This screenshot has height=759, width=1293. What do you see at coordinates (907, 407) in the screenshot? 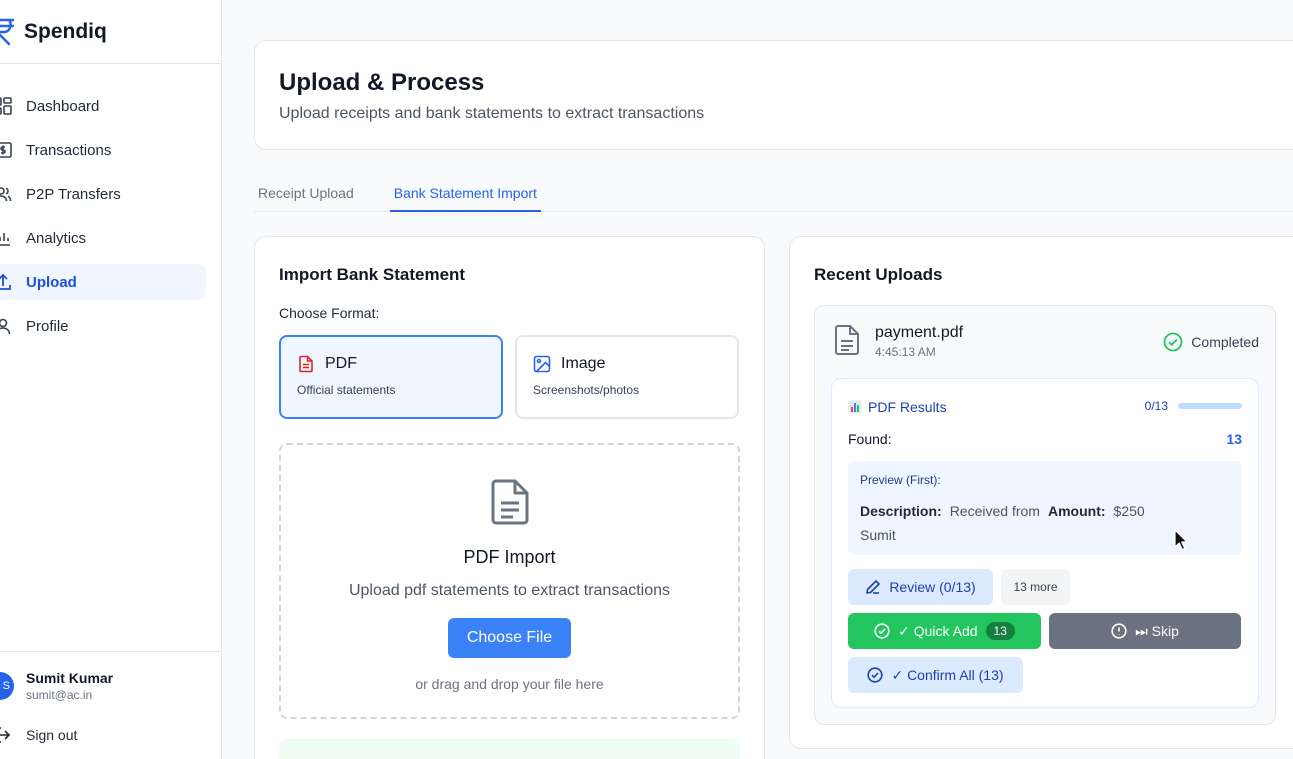
I see `results-title-text: PDF Results` at bounding box center [907, 407].